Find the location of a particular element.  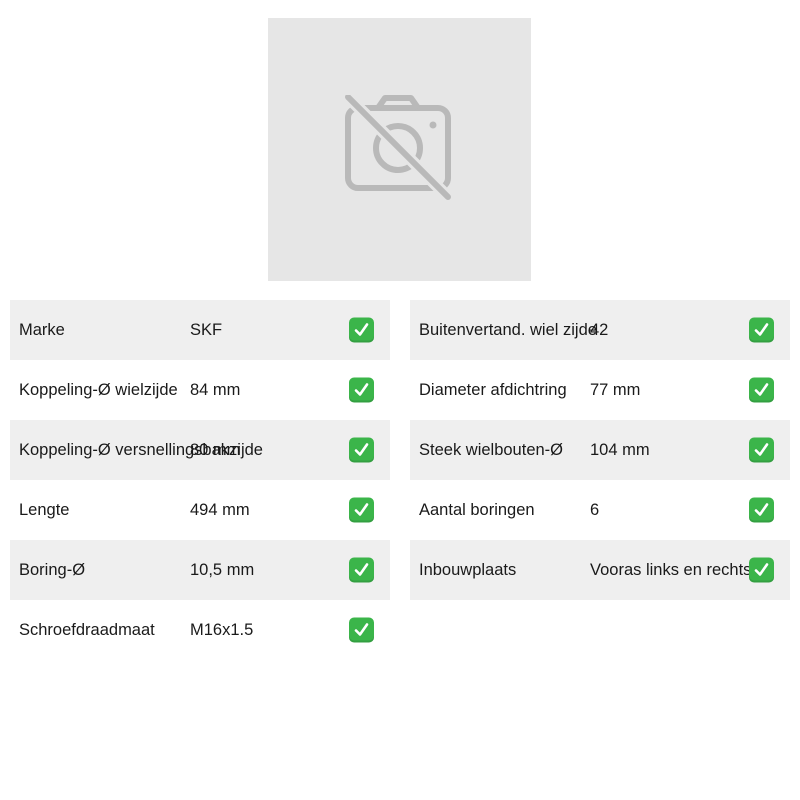

spec-label: Inbouwplaats is located at coordinates (468, 570).